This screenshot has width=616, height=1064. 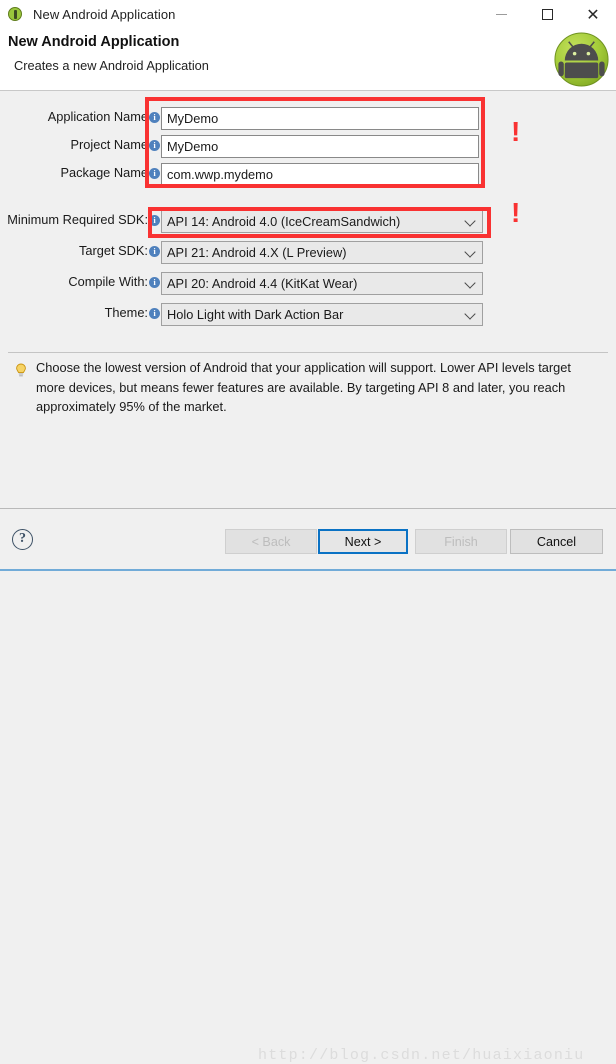 I want to click on target-sdk-select: API 21: Android 4.X (L Preview), so click(x=322, y=252).